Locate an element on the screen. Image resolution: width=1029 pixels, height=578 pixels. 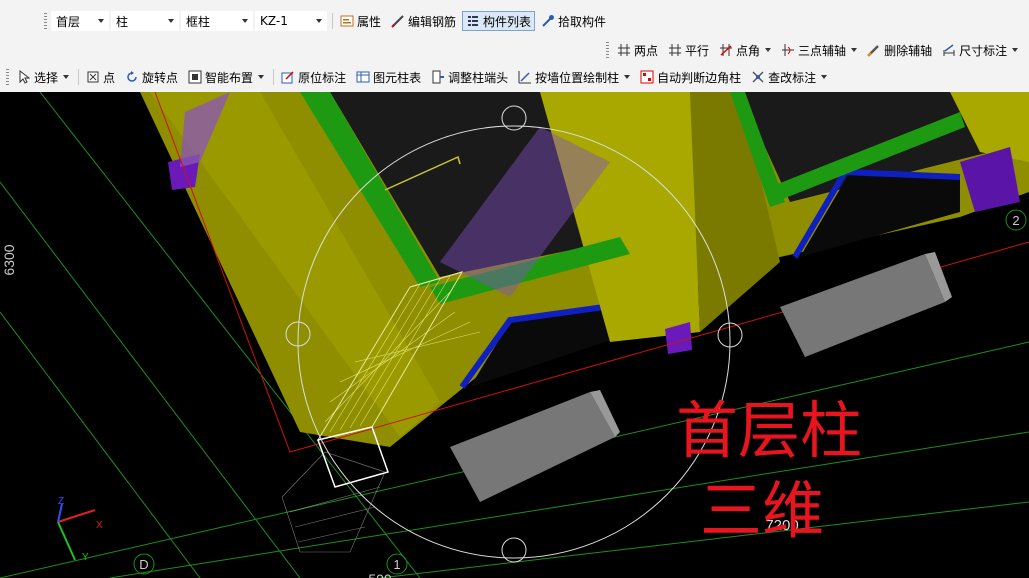
smart-layout-button: 智能布置 is located at coordinates (226, 77).